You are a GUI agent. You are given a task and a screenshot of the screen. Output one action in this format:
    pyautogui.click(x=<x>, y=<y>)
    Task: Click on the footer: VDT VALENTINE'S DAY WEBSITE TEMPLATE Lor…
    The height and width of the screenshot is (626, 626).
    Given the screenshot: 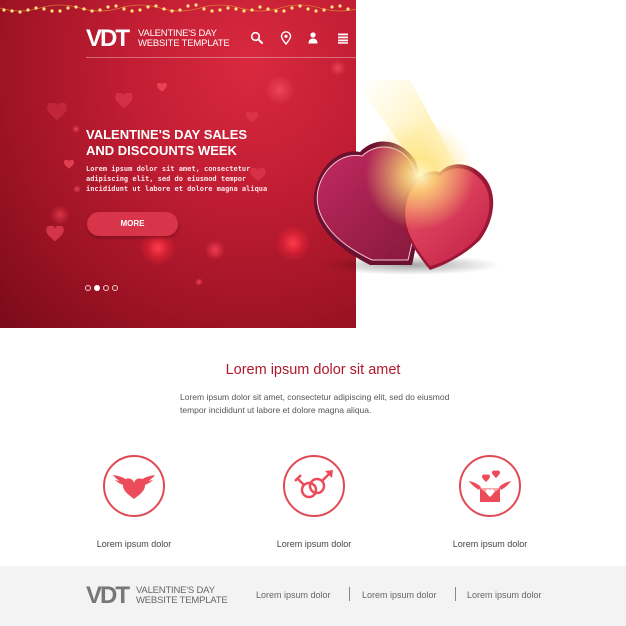 What is the action you would take?
    pyautogui.click(x=313, y=596)
    